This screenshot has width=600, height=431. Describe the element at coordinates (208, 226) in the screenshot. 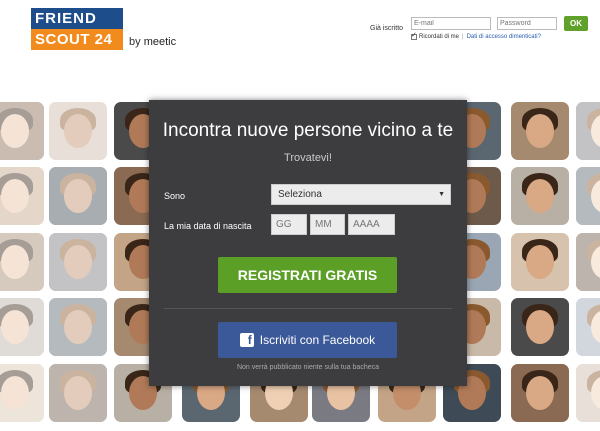

I see `birthdate-label: La mia data di nascita` at that location.